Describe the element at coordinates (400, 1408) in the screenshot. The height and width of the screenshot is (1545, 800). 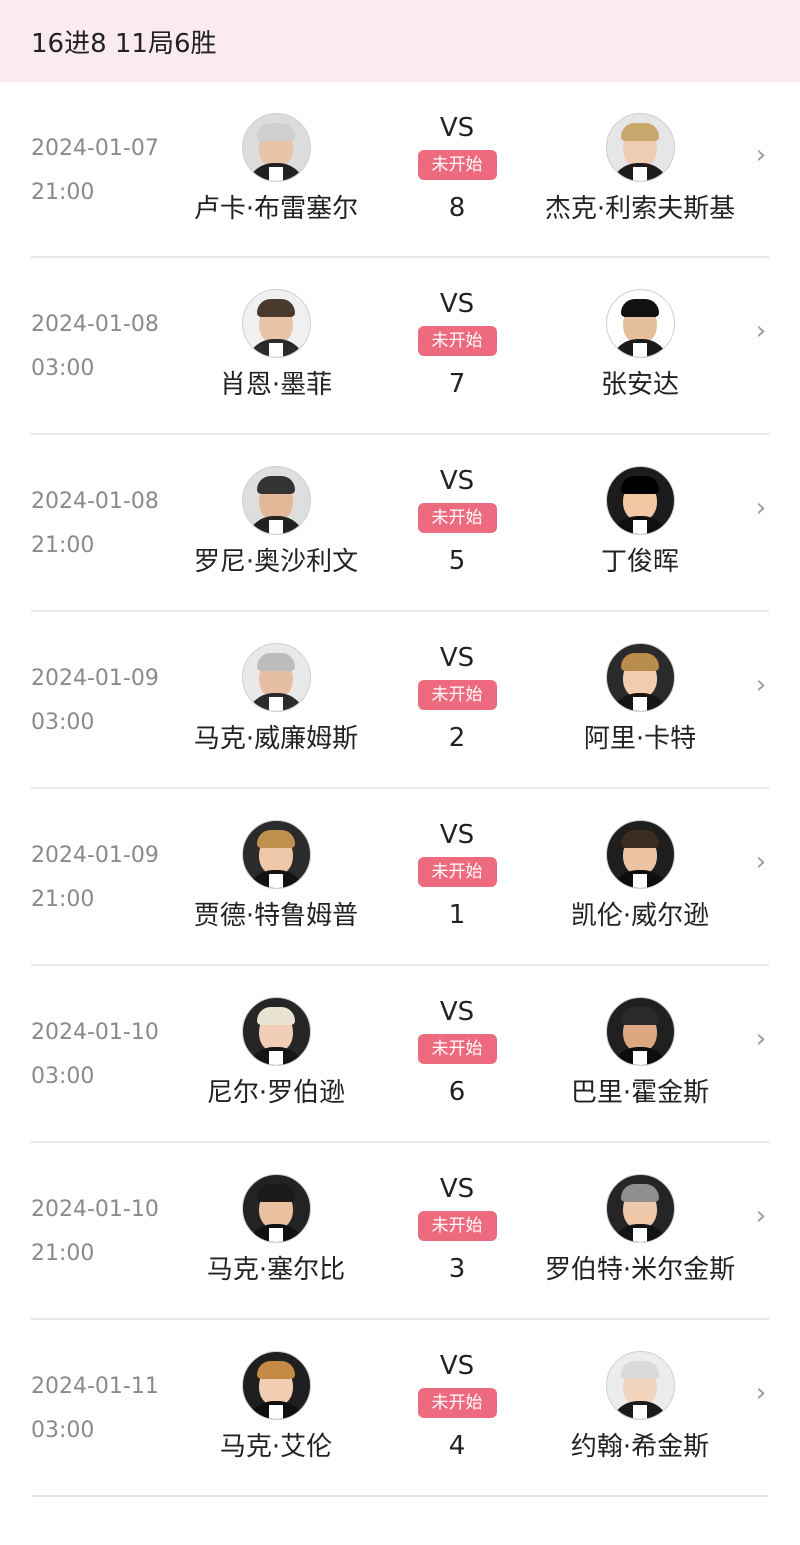
I see `match-row: 2024-01-11 03:00 马克·艾伦 VS 未开始 4 约翰·希金斯 ›` at that location.